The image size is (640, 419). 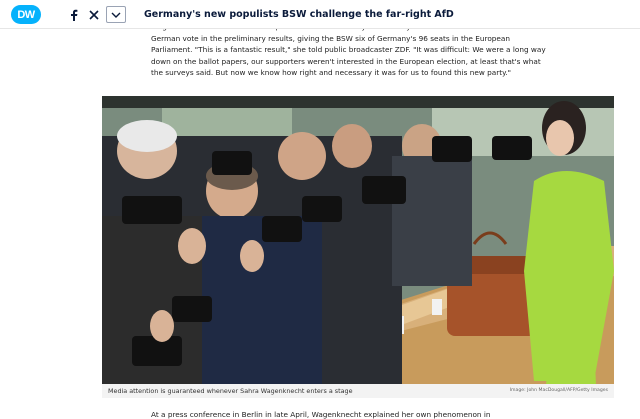 What do you see at coordinates (74, 14) in the screenshot?
I see `facebook-icon` at bounding box center [74, 14].